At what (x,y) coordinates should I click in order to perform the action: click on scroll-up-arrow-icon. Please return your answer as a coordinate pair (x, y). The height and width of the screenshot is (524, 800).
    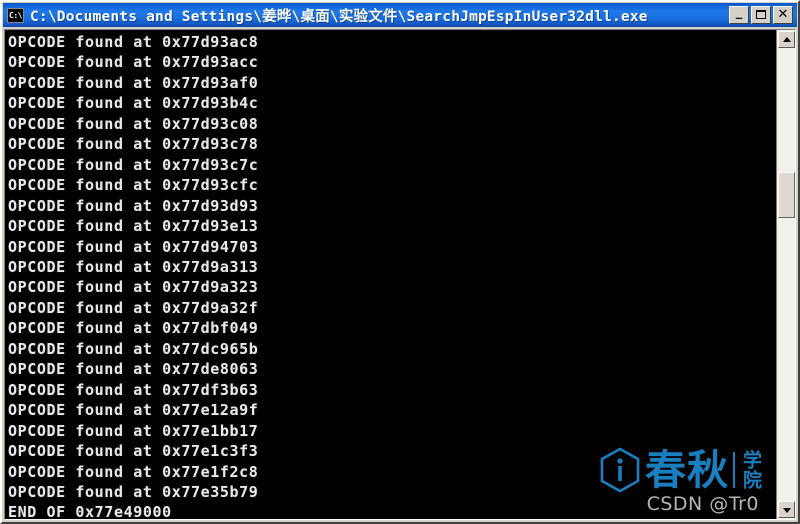
    Looking at the image, I should click on (786, 39).